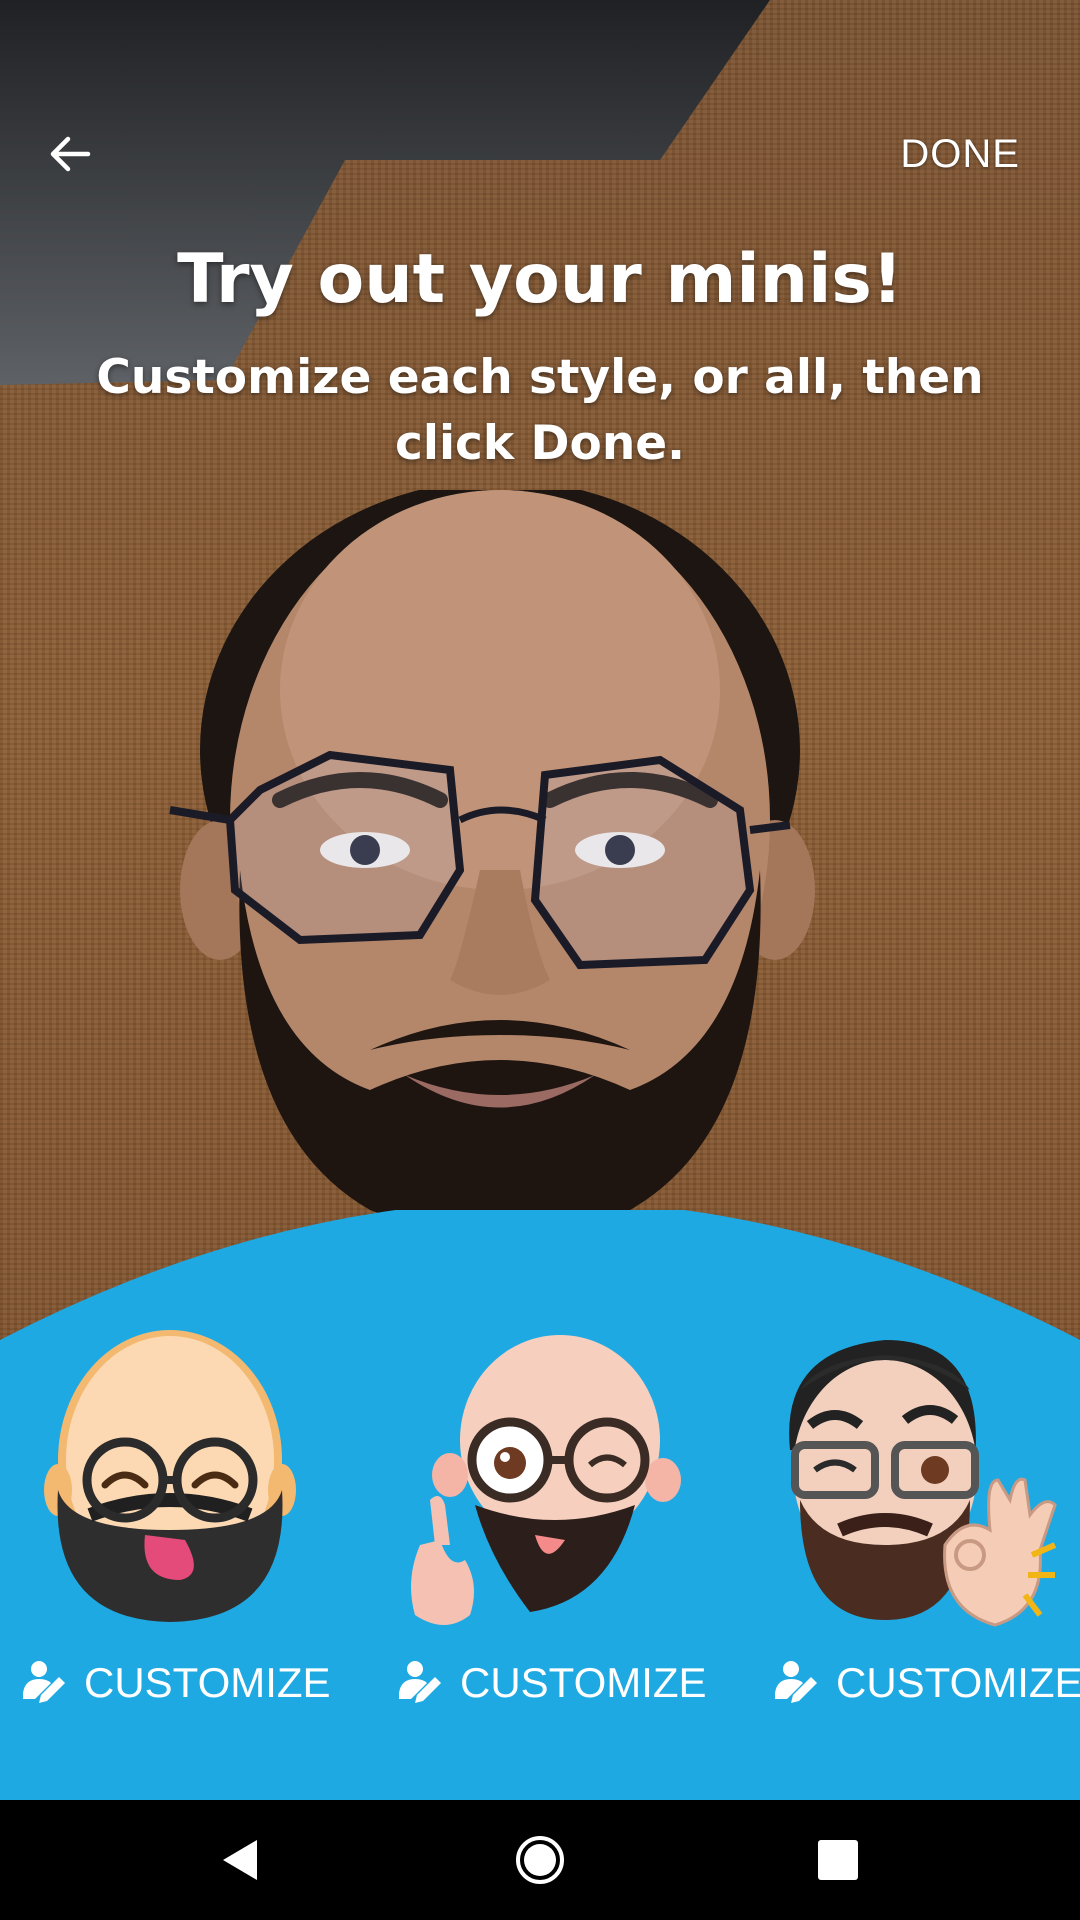  Describe the element at coordinates (960, 154) in the screenshot. I see `done-button: DONE` at that location.